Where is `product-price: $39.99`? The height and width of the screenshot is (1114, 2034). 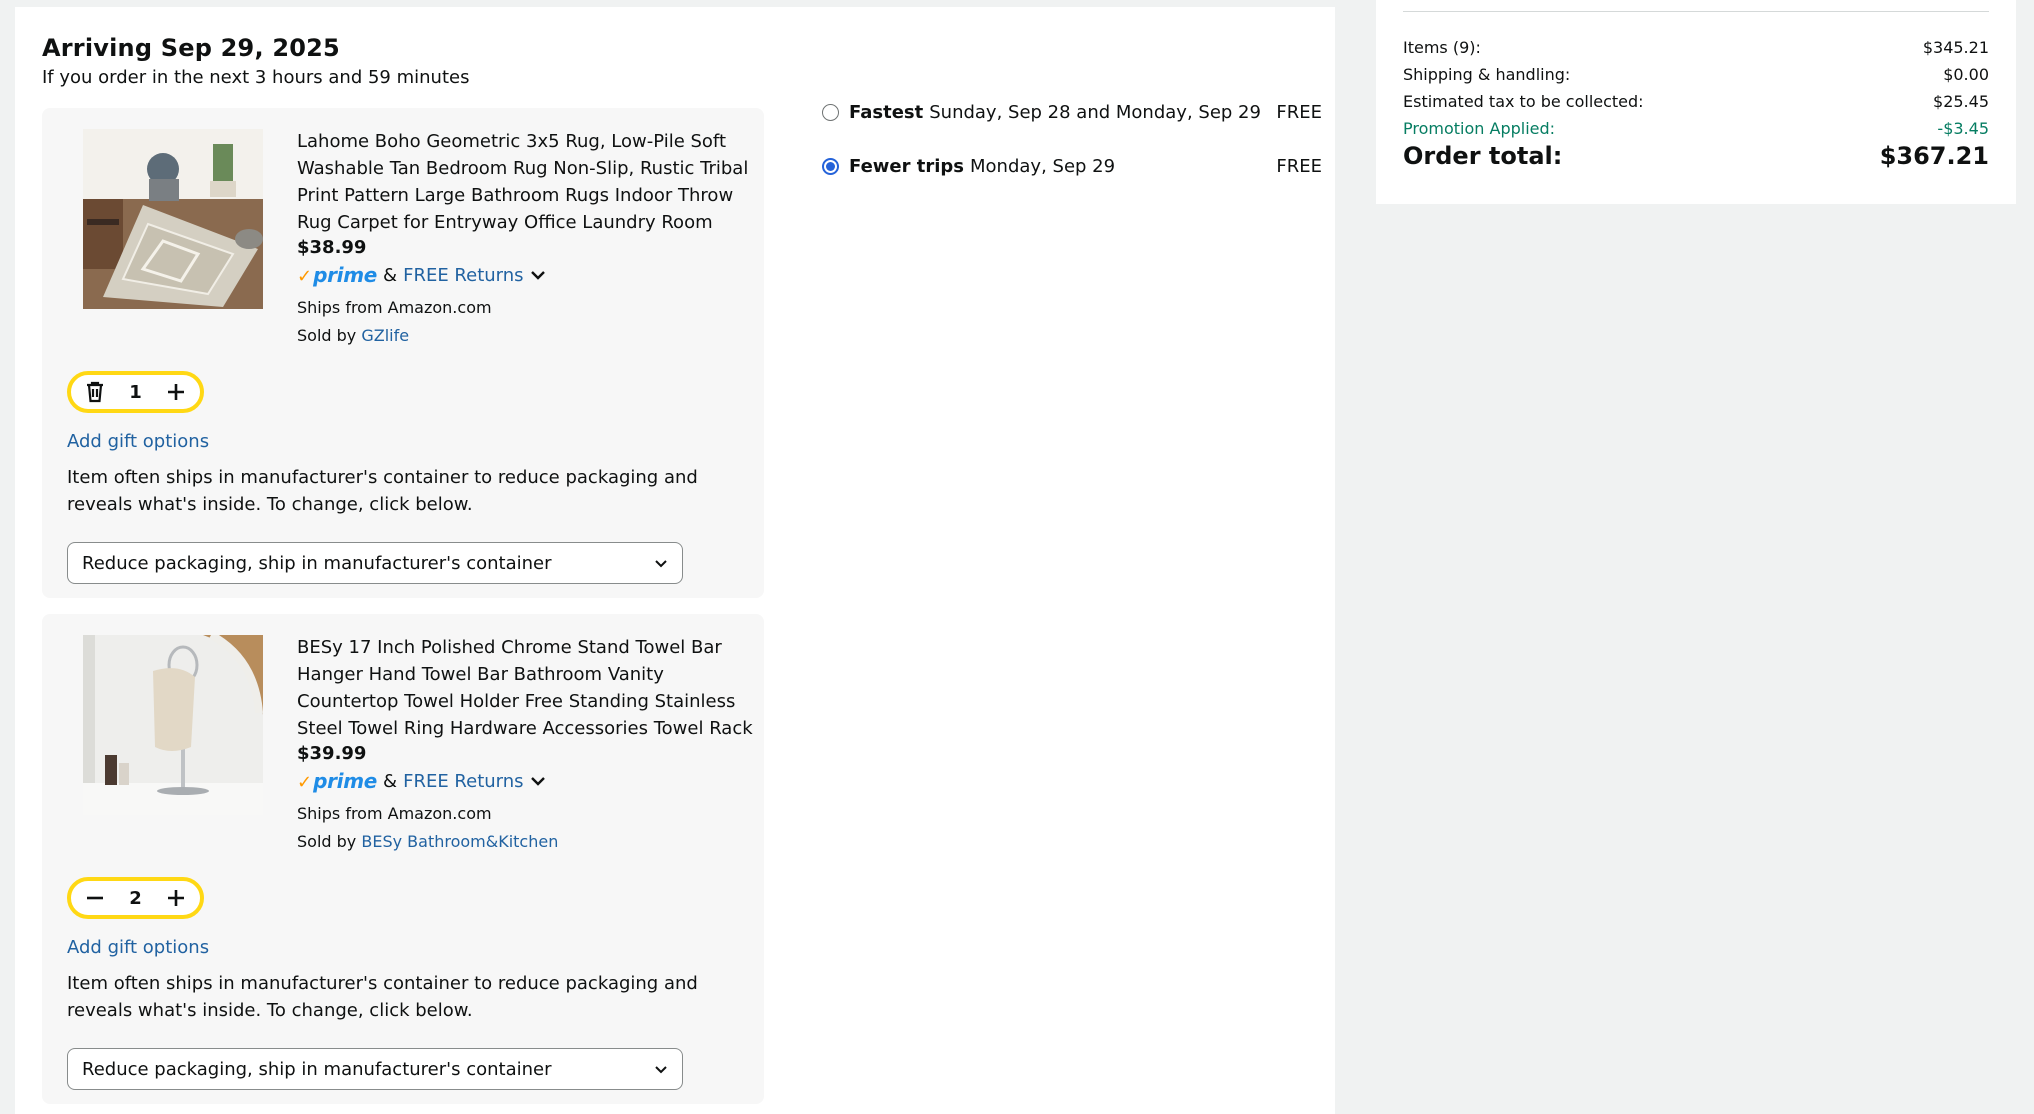
product-price: $39.99 is located at coordinates (332, 753).